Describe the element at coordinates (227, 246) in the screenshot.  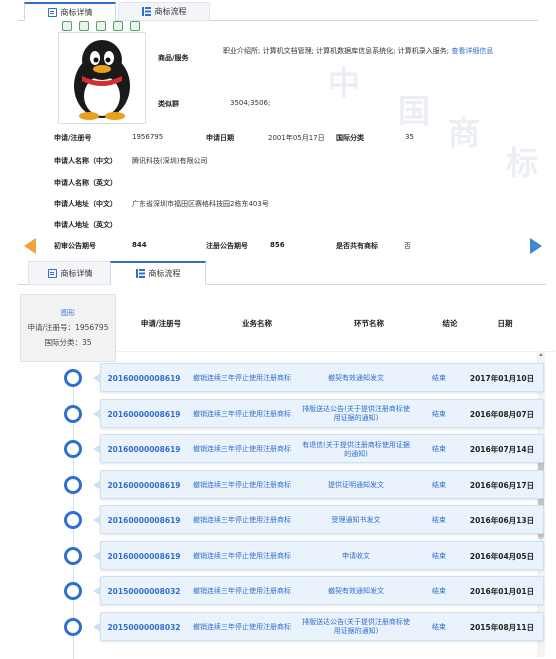
I see `reg-pub-no-label: 注册公告期号` at that location.